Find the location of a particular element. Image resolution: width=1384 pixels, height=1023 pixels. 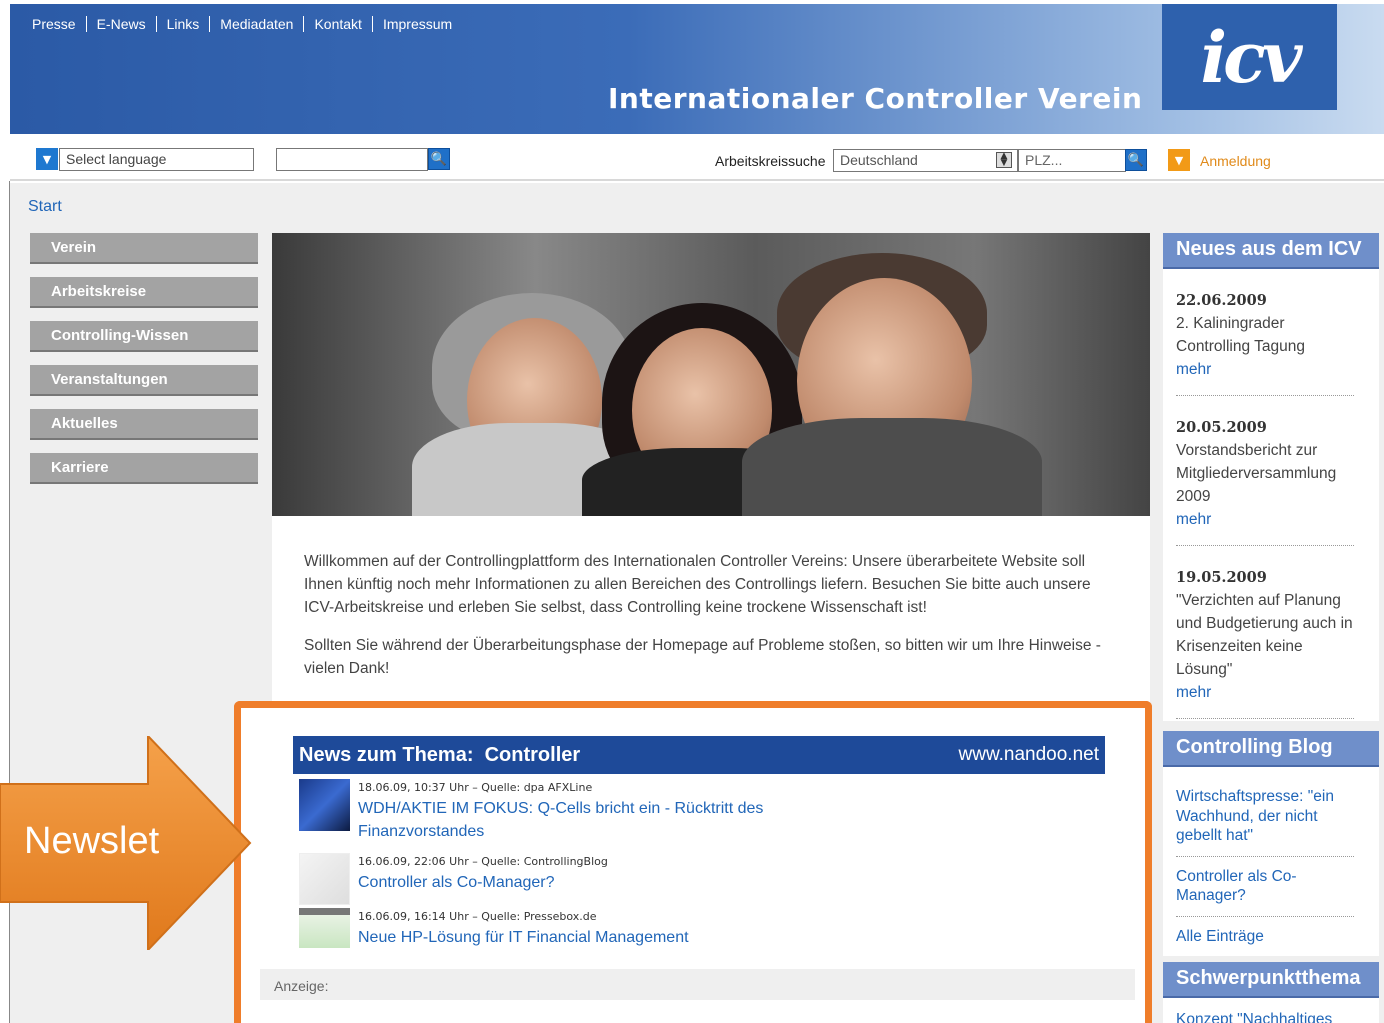

top-nav-impressum: Impressum is located at coordinates (416, 24).